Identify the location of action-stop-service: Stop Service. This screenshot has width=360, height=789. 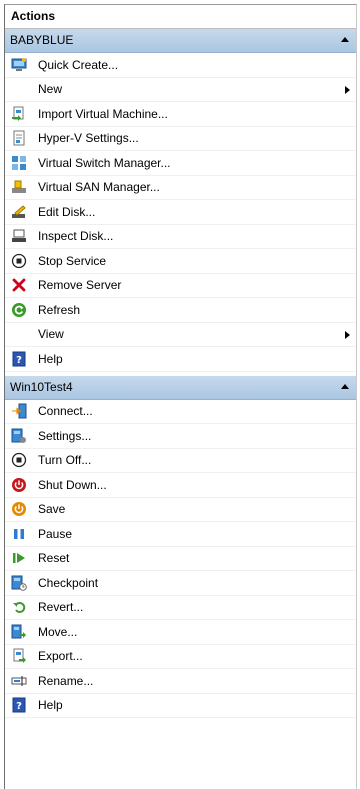
(180, 261).